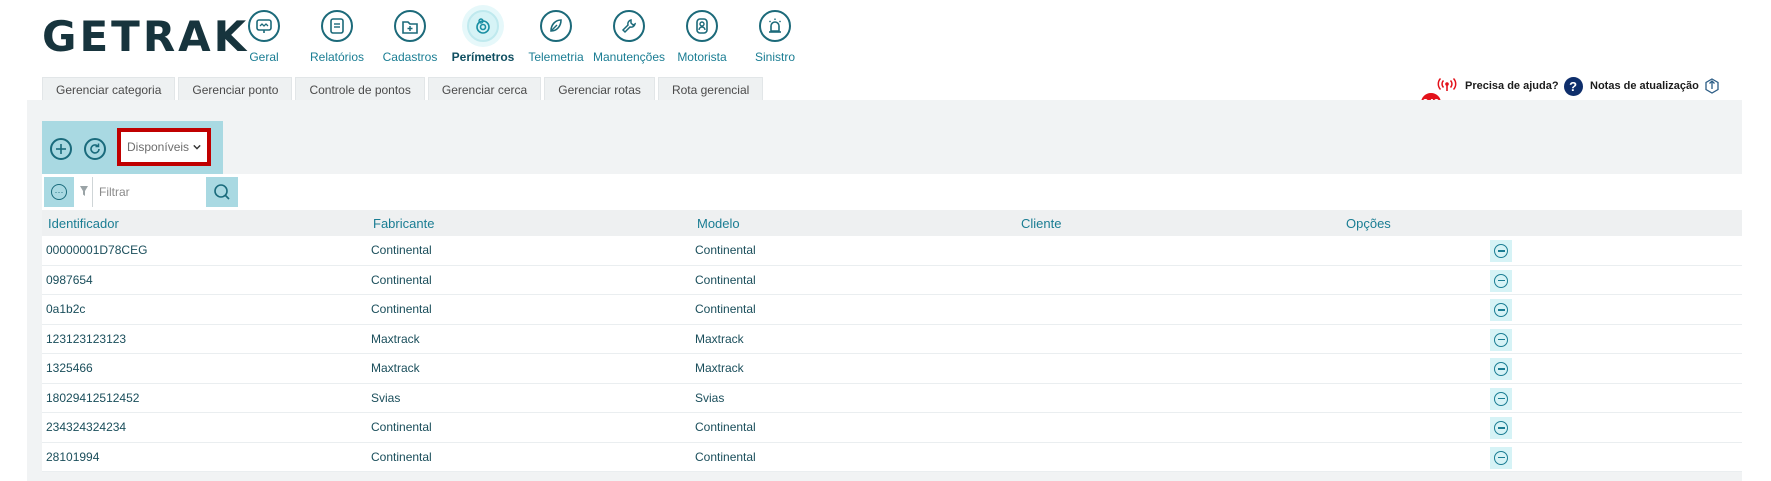 This screenshot has height=481, width=1771. I want to click on cell-fabricante: Maxtrack, so click(395, 338).